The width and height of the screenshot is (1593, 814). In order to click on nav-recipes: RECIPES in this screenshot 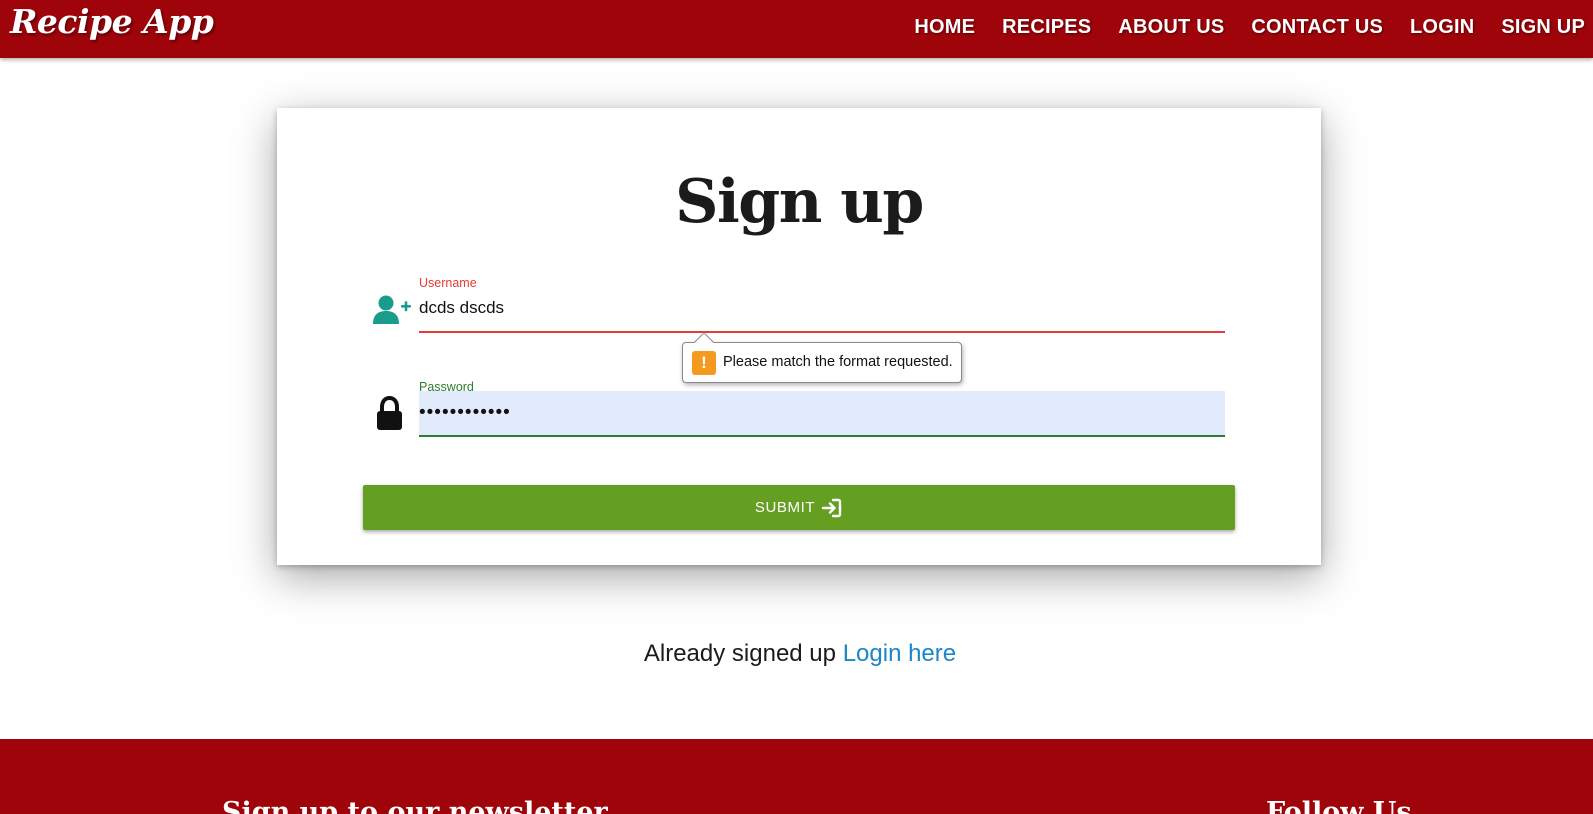, I will do `click(1046, 27)`.